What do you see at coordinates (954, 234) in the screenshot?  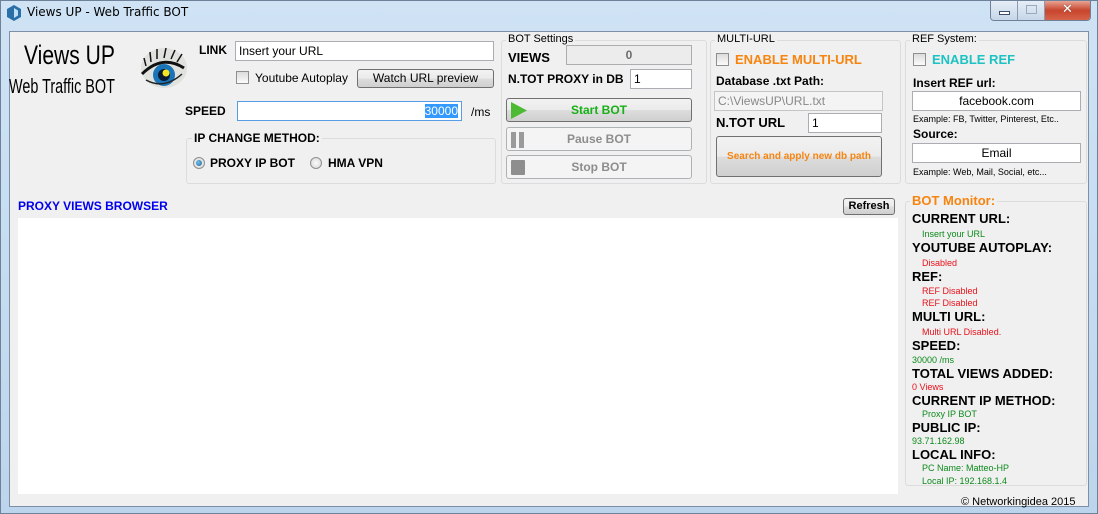 I see `monitor-current-url-value: Insert your URL` at bounding box center [954, 234].